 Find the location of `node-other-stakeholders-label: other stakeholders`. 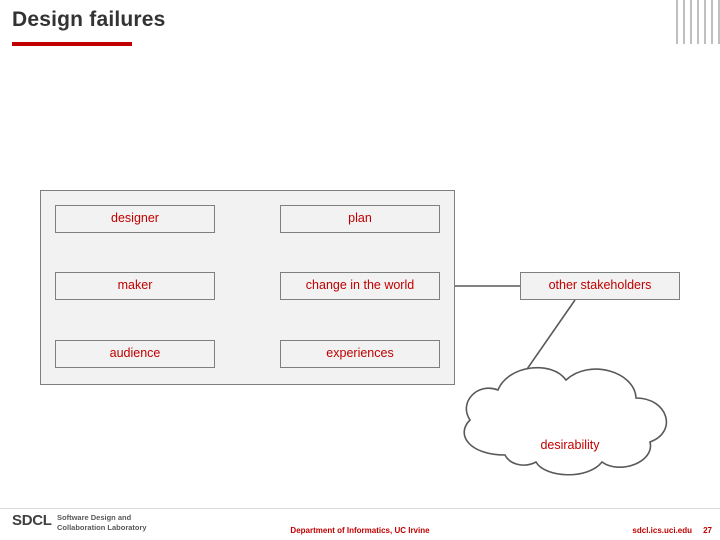

node-other-stakeholders-label: other stakeholders is located at coordinates (600, 285).